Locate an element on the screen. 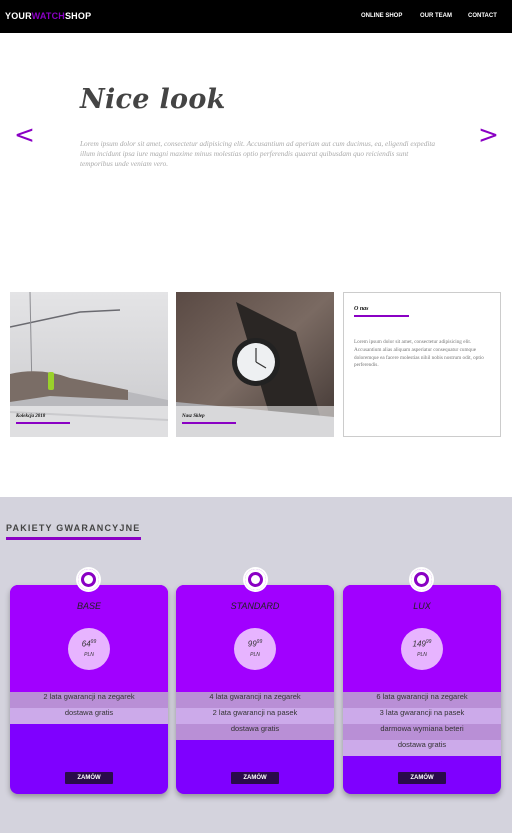 Image resolution: width=512 pixels, height=833 pixels. plan-name: LUX is located at coordinates (422, 606).